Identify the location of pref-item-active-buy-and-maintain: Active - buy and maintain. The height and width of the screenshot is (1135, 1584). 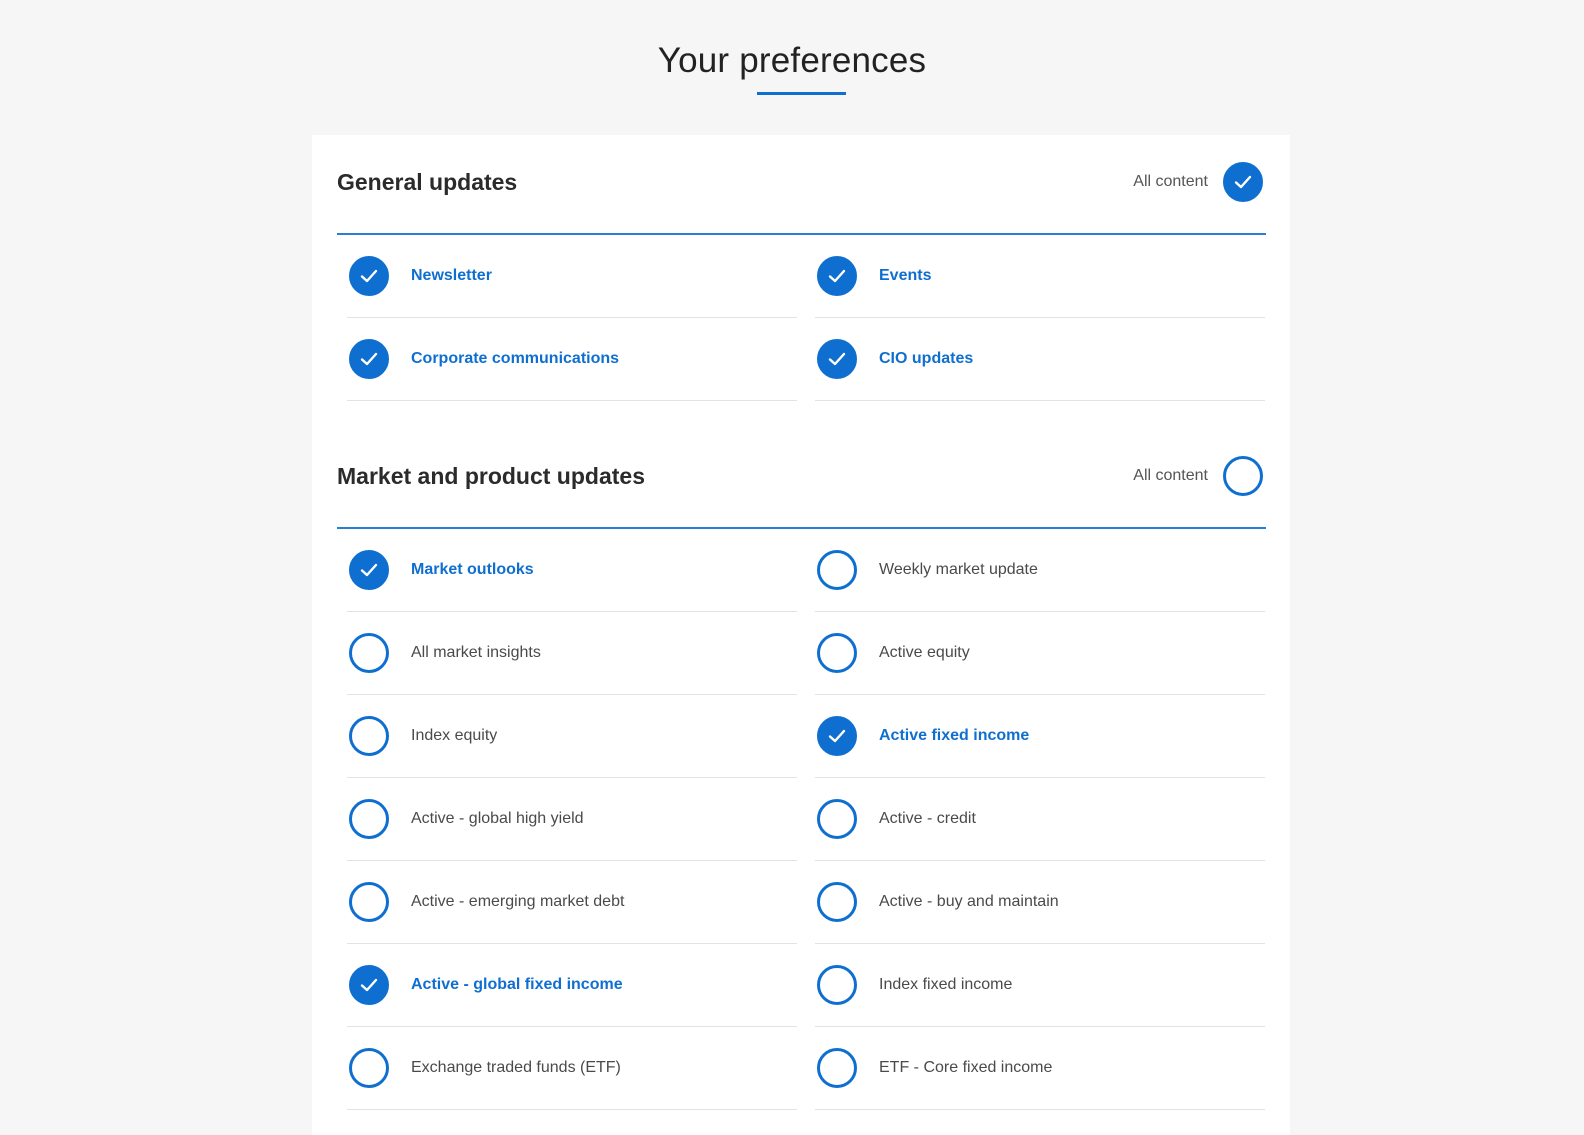
(1040, 902).